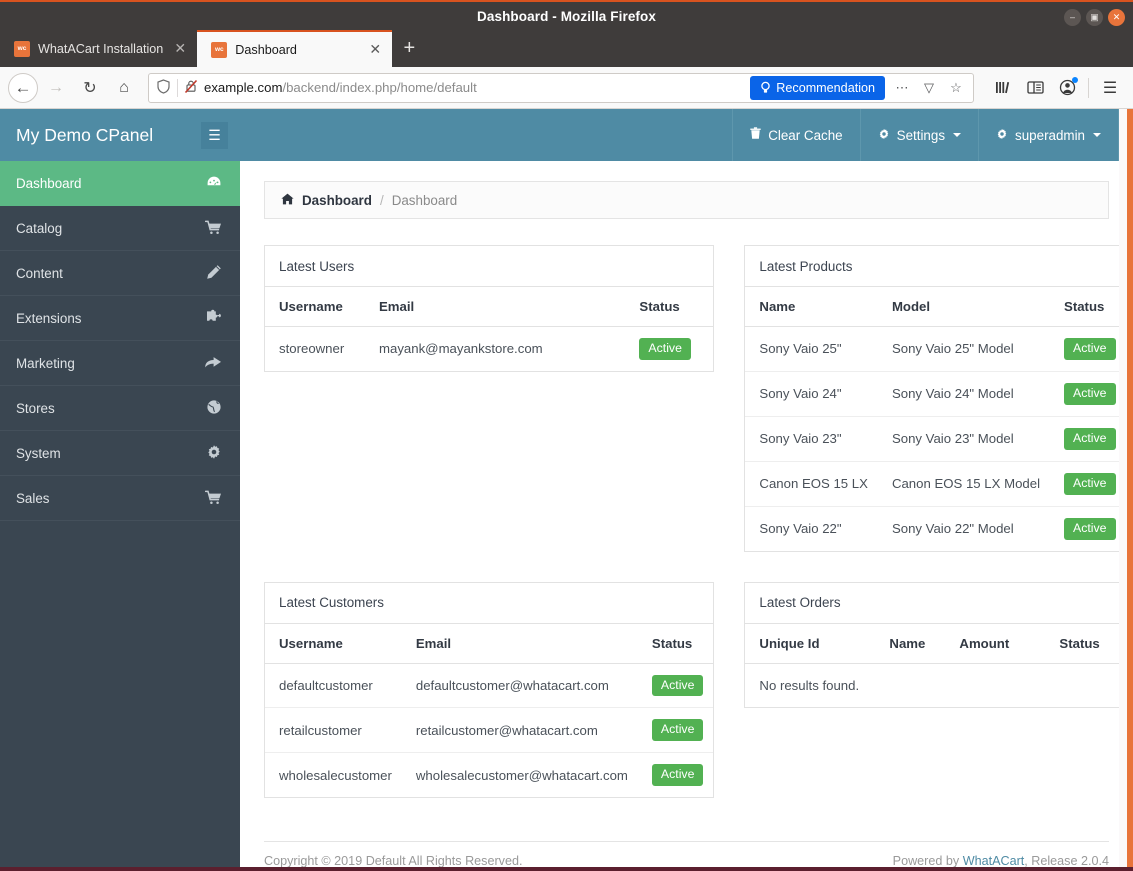 This screenshot has width=1133, height=871. Describe the element at coordinates (214, 408) in the screenshot. I see `globe-icon` at that location.